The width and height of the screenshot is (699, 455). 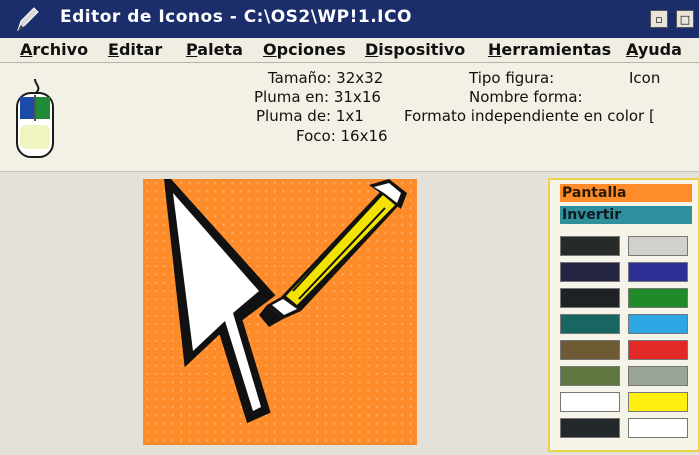 I want to click on color-palette-panel: Pantalla Invertir, so click(x=623, y=315).